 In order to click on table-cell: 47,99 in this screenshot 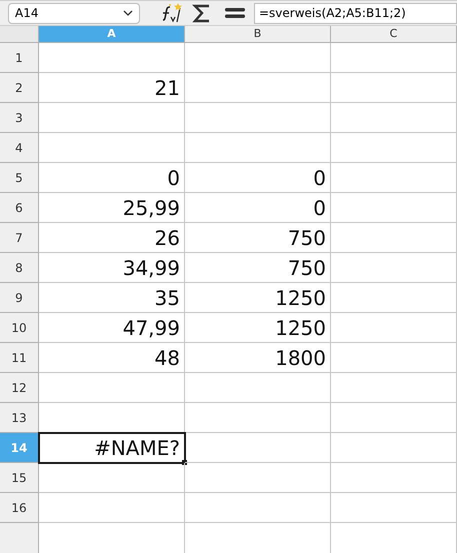, I will do `click(112, 328)`.